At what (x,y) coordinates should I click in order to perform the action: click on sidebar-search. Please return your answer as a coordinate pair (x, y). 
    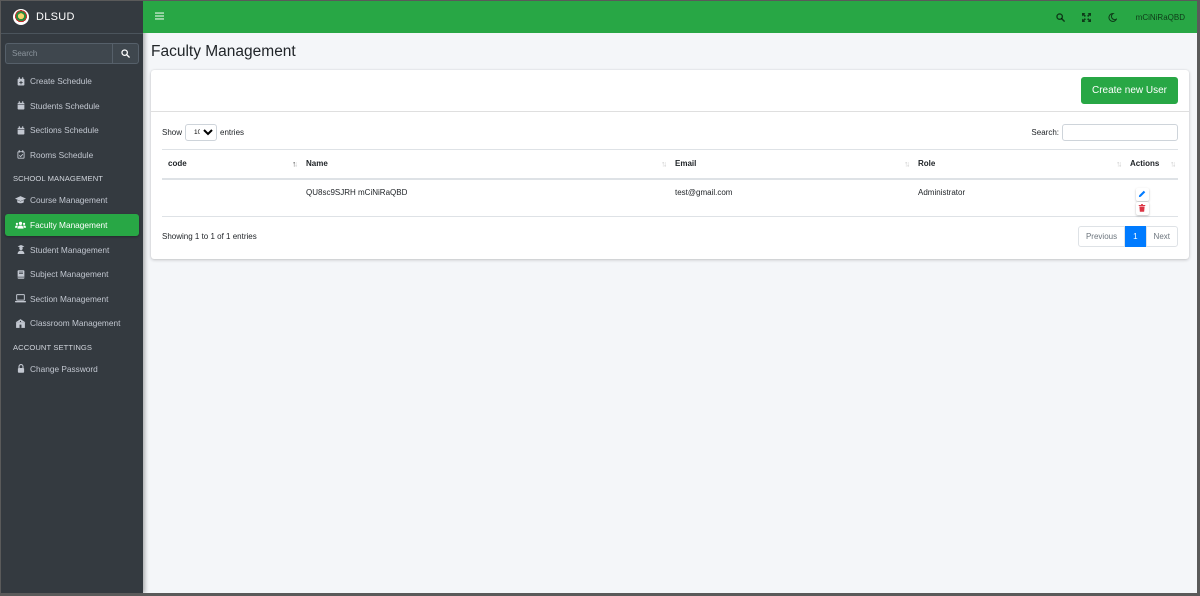
    Looking at the image, I should click on (72, 53).